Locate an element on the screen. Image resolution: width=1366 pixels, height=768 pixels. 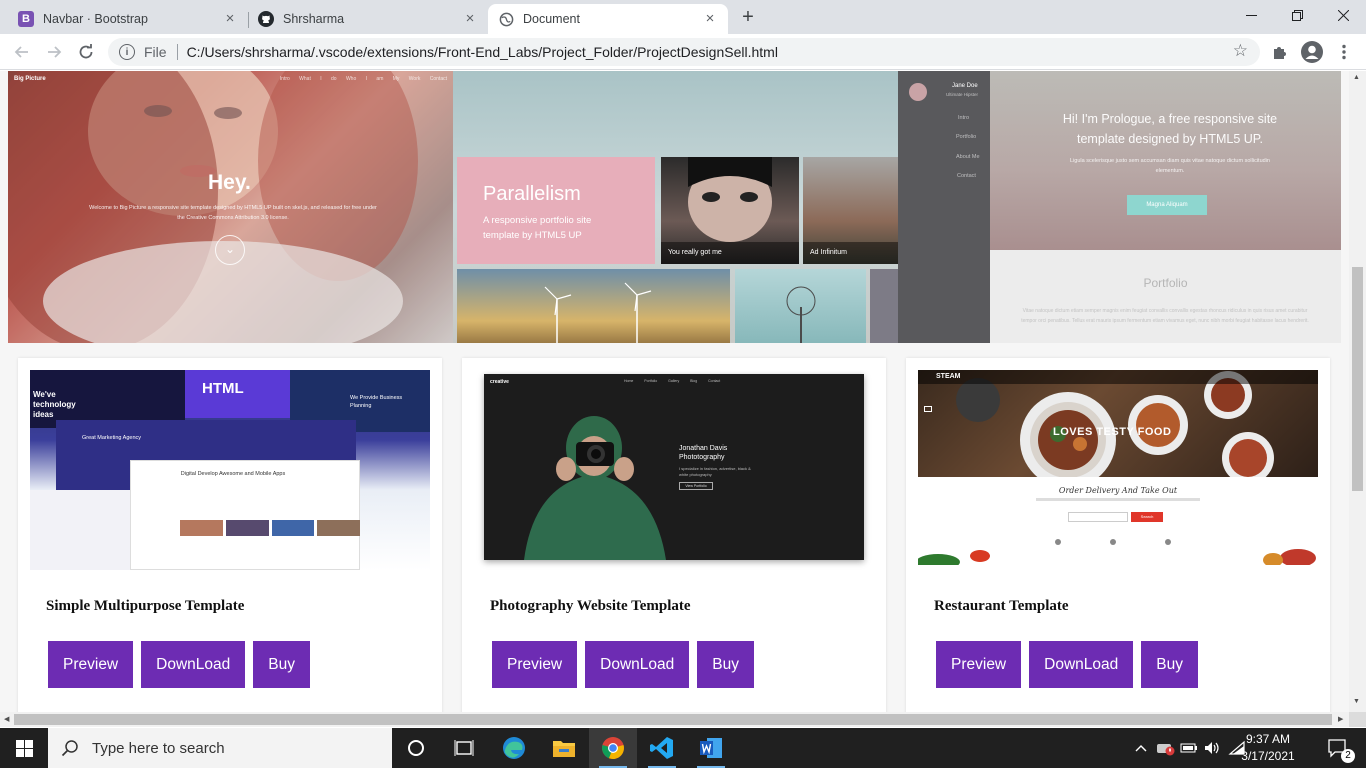
forward-button is located at coordinates (54, 52).